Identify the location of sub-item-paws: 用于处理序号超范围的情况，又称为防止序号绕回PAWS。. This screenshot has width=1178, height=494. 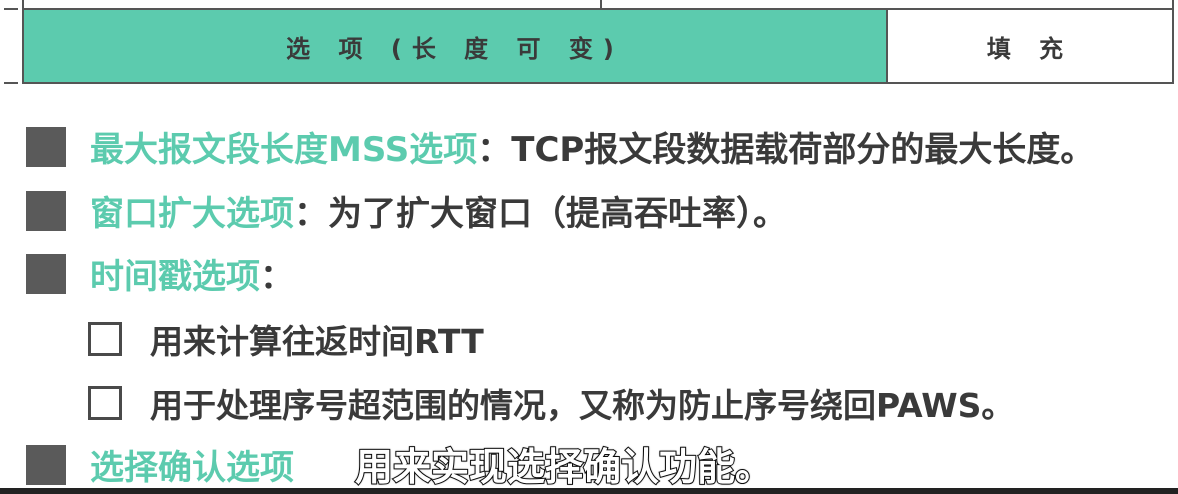
(551, 403).